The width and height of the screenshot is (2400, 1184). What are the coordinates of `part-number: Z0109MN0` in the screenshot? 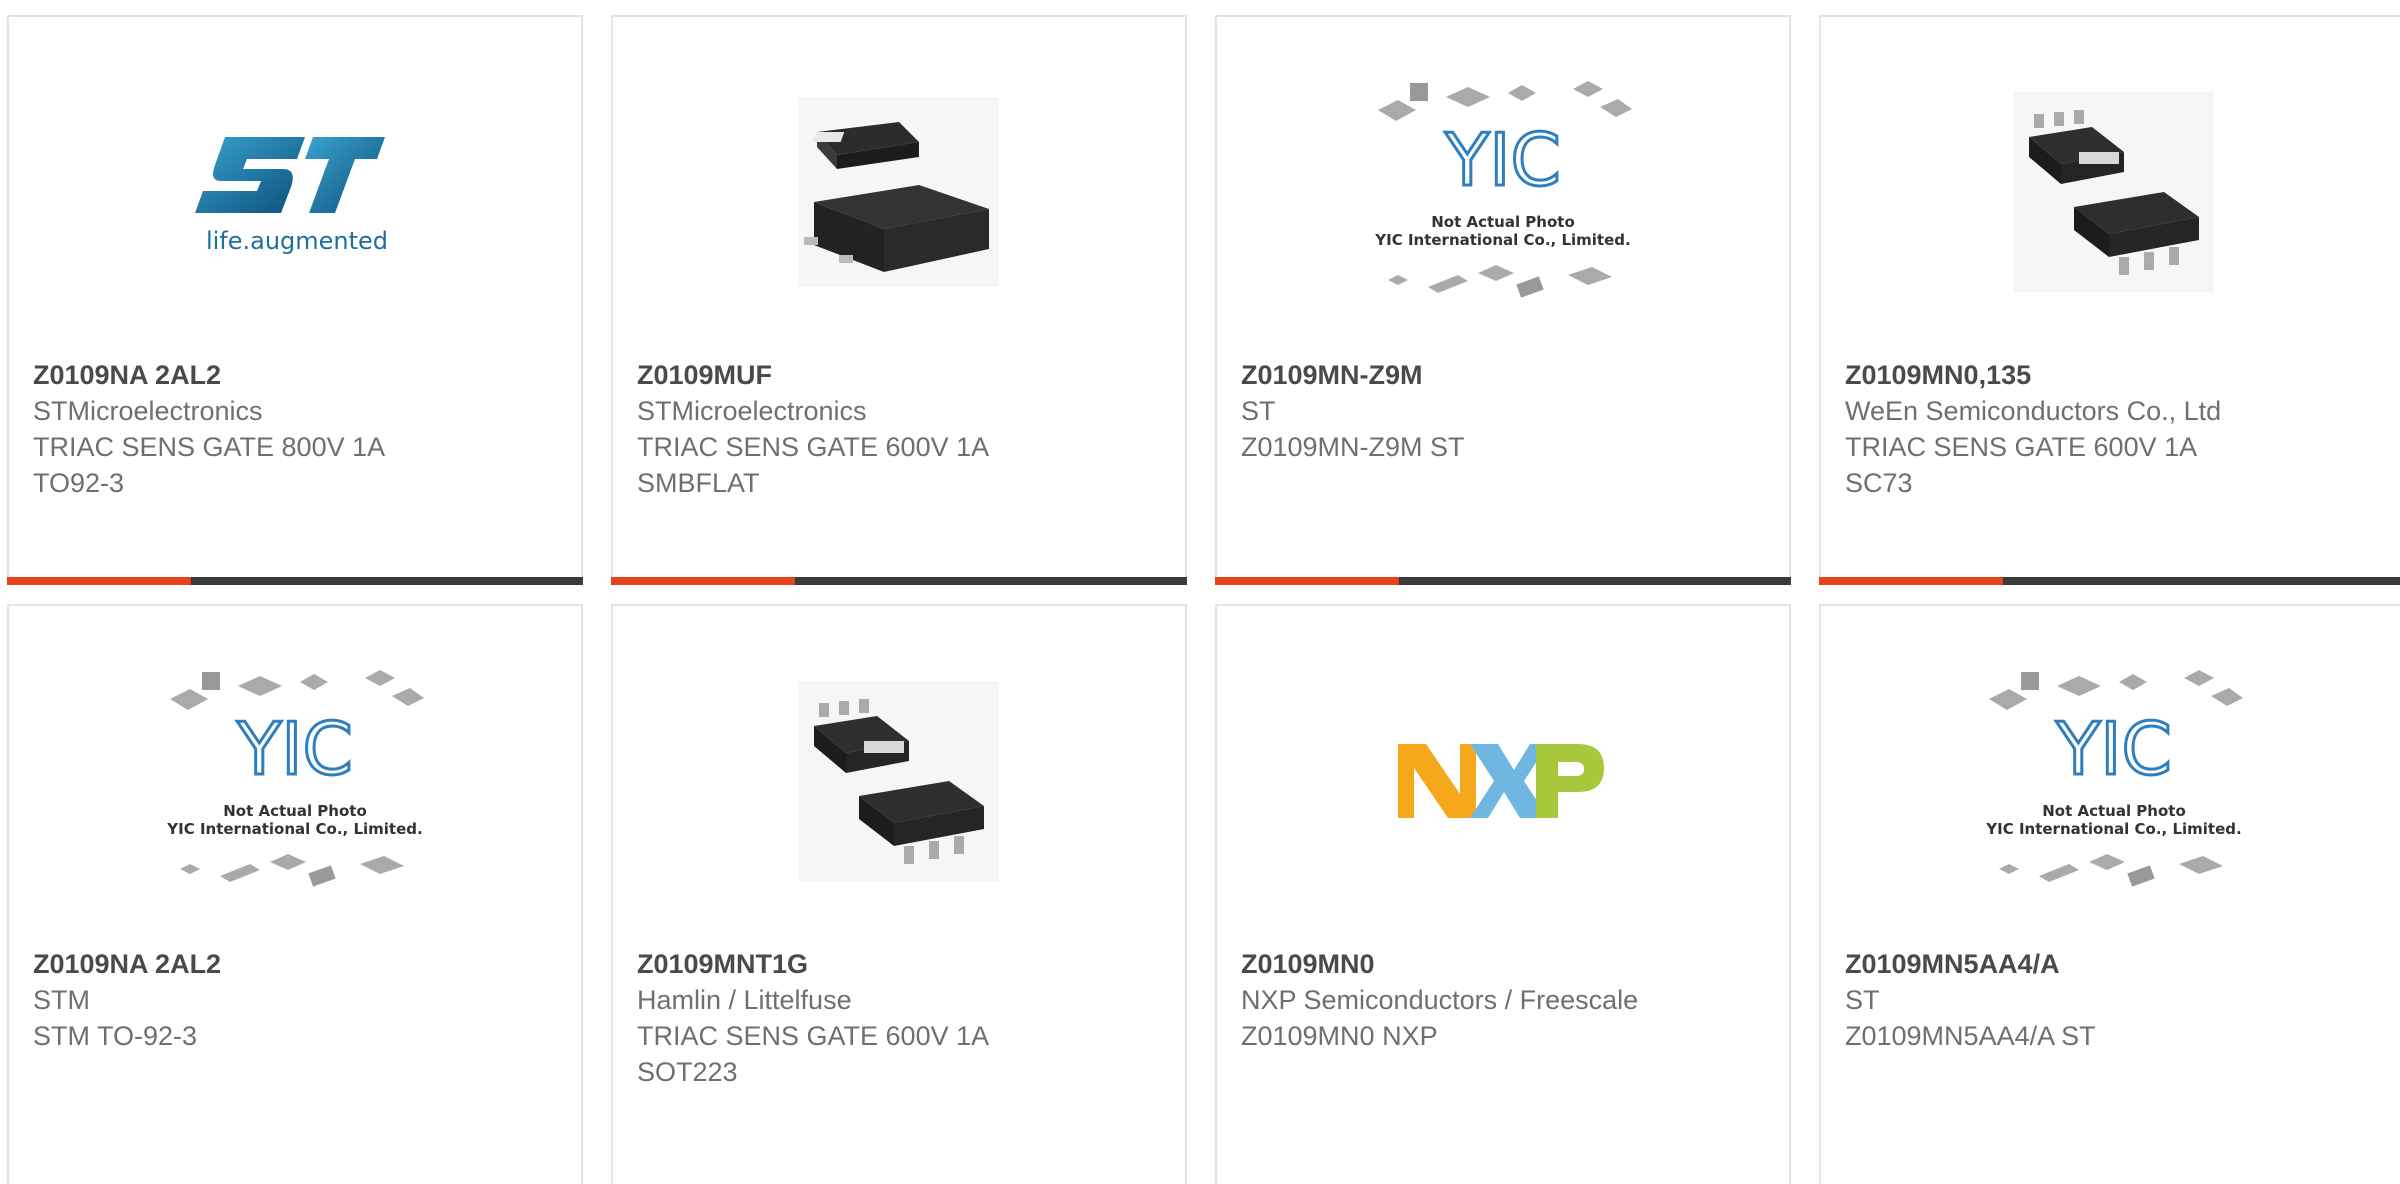 It's located at (1505, 964).